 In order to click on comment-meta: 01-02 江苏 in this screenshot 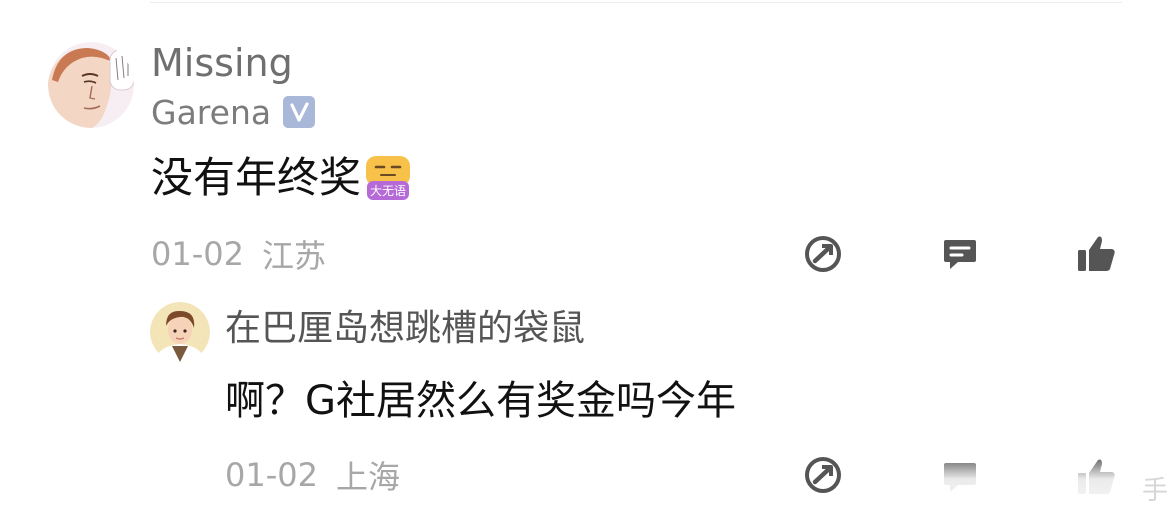, I will do `click(238, 254)`.